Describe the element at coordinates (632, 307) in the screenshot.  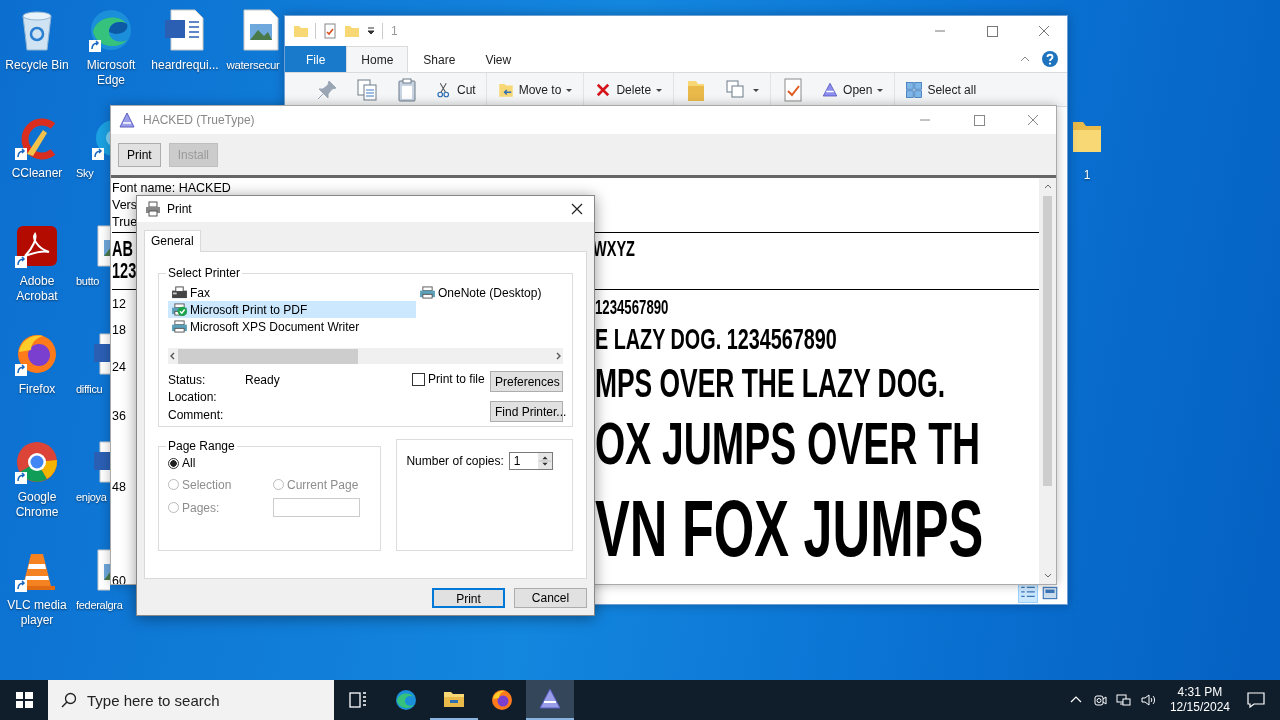
I see `font-sample: 1234567890` at that location.